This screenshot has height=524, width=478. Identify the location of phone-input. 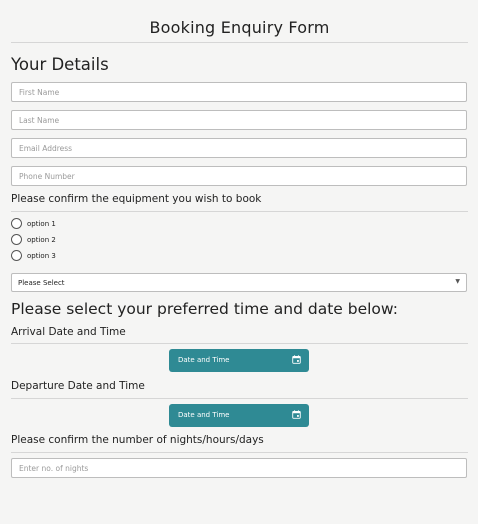
(239, 176).